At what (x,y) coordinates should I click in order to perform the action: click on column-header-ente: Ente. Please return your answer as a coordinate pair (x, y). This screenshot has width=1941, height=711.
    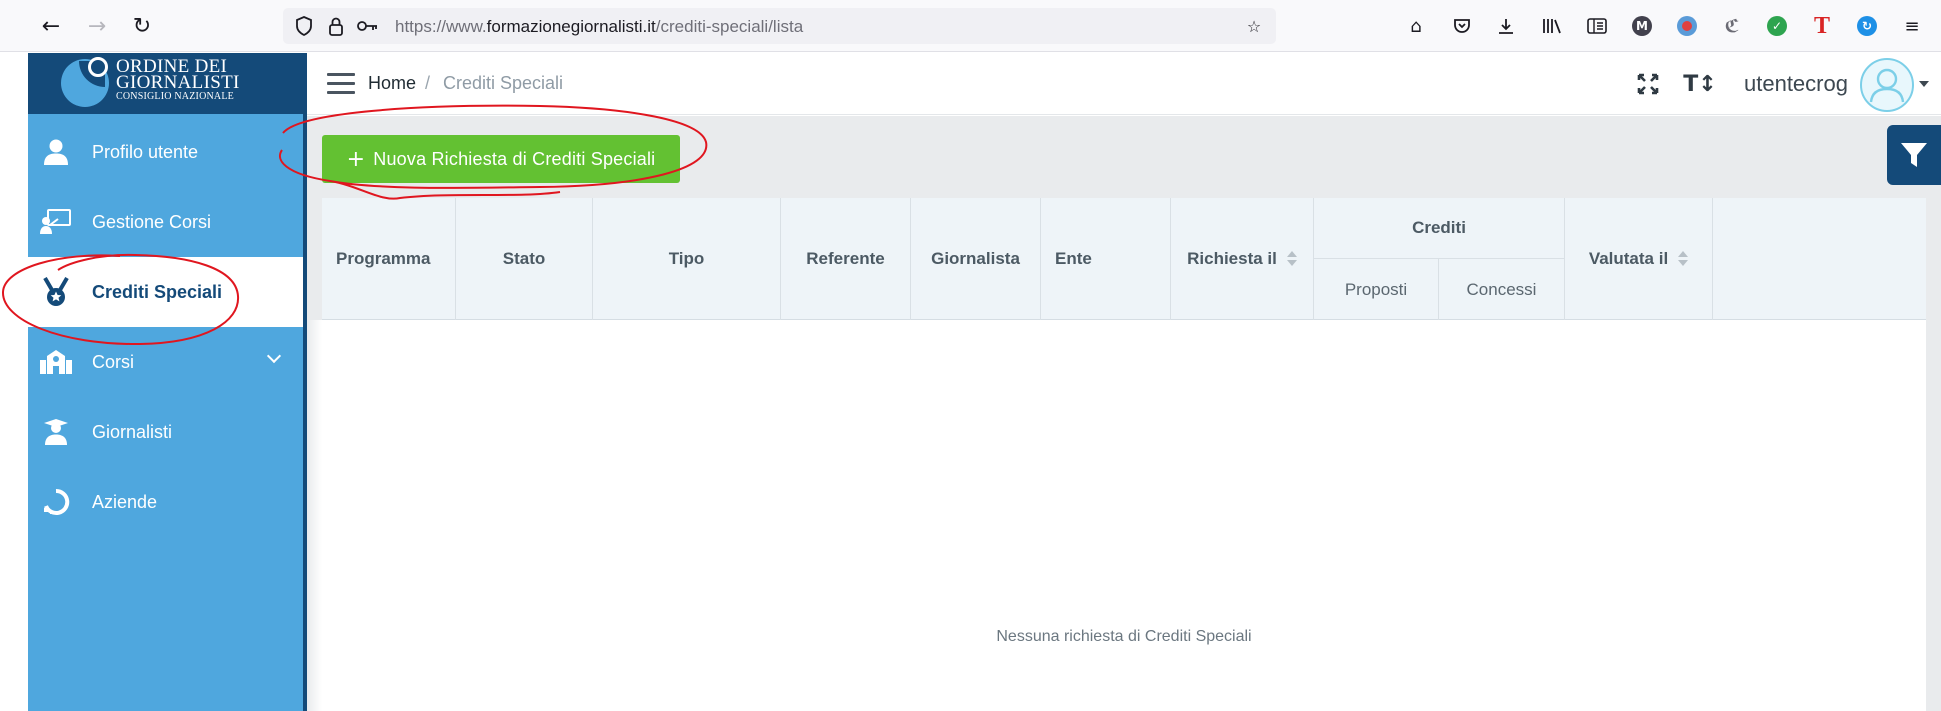
    Looking at the image, I should click on (1106, 259).